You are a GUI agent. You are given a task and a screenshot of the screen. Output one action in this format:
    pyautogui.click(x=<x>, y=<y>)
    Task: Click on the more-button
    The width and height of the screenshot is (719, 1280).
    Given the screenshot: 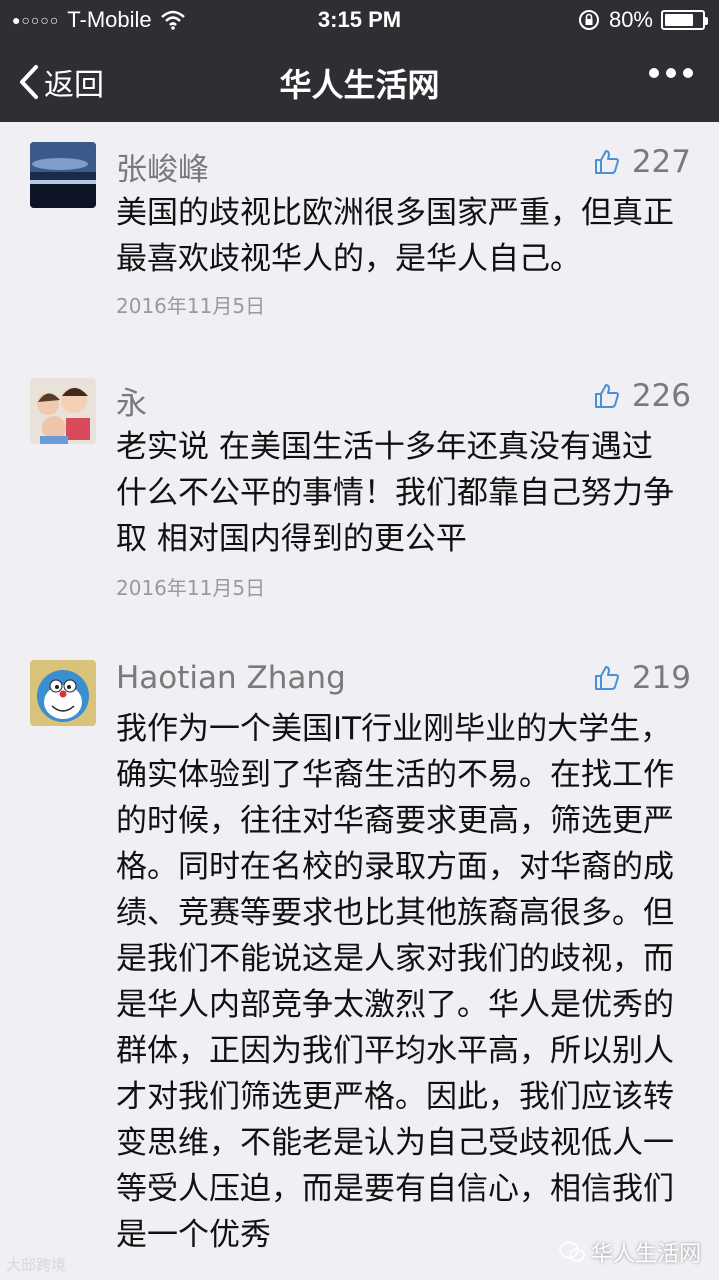 What is the action you would take?
    pyautogui.click(x=671, y=73)
    